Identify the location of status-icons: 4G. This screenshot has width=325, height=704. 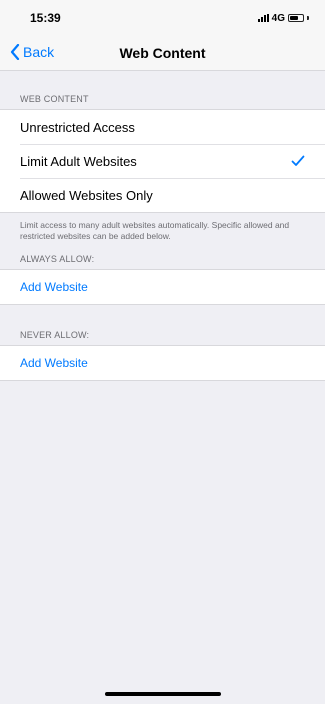
(283, 18).